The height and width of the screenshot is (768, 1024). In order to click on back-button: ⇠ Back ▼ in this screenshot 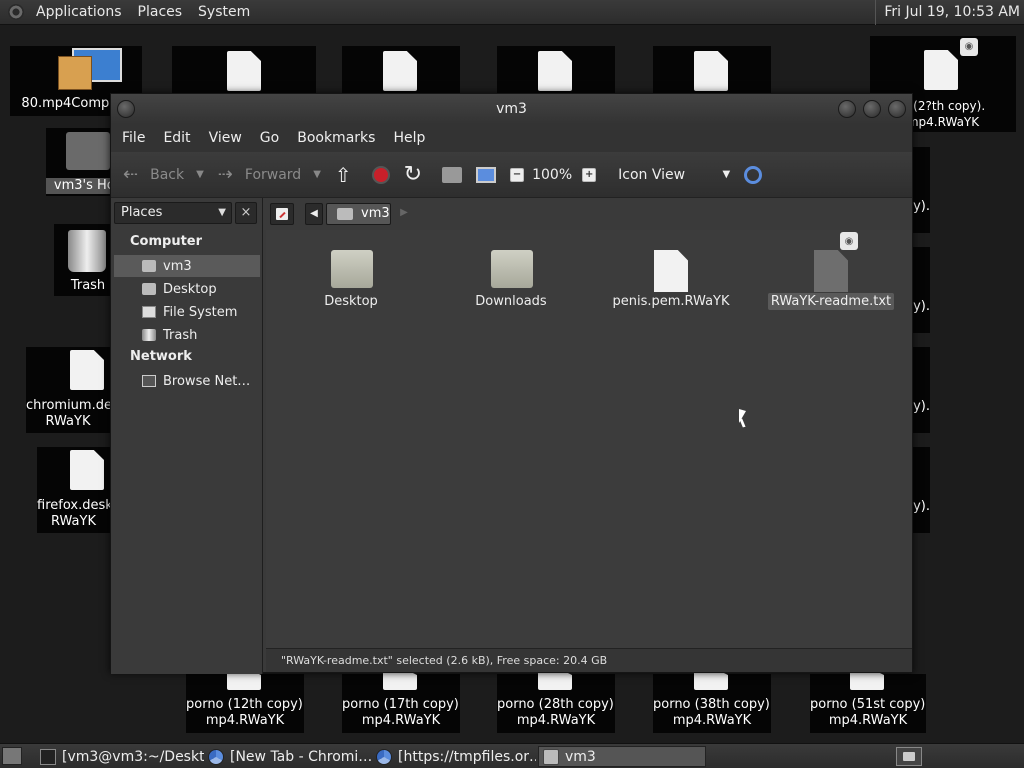, I will do `click(163, 174)`.